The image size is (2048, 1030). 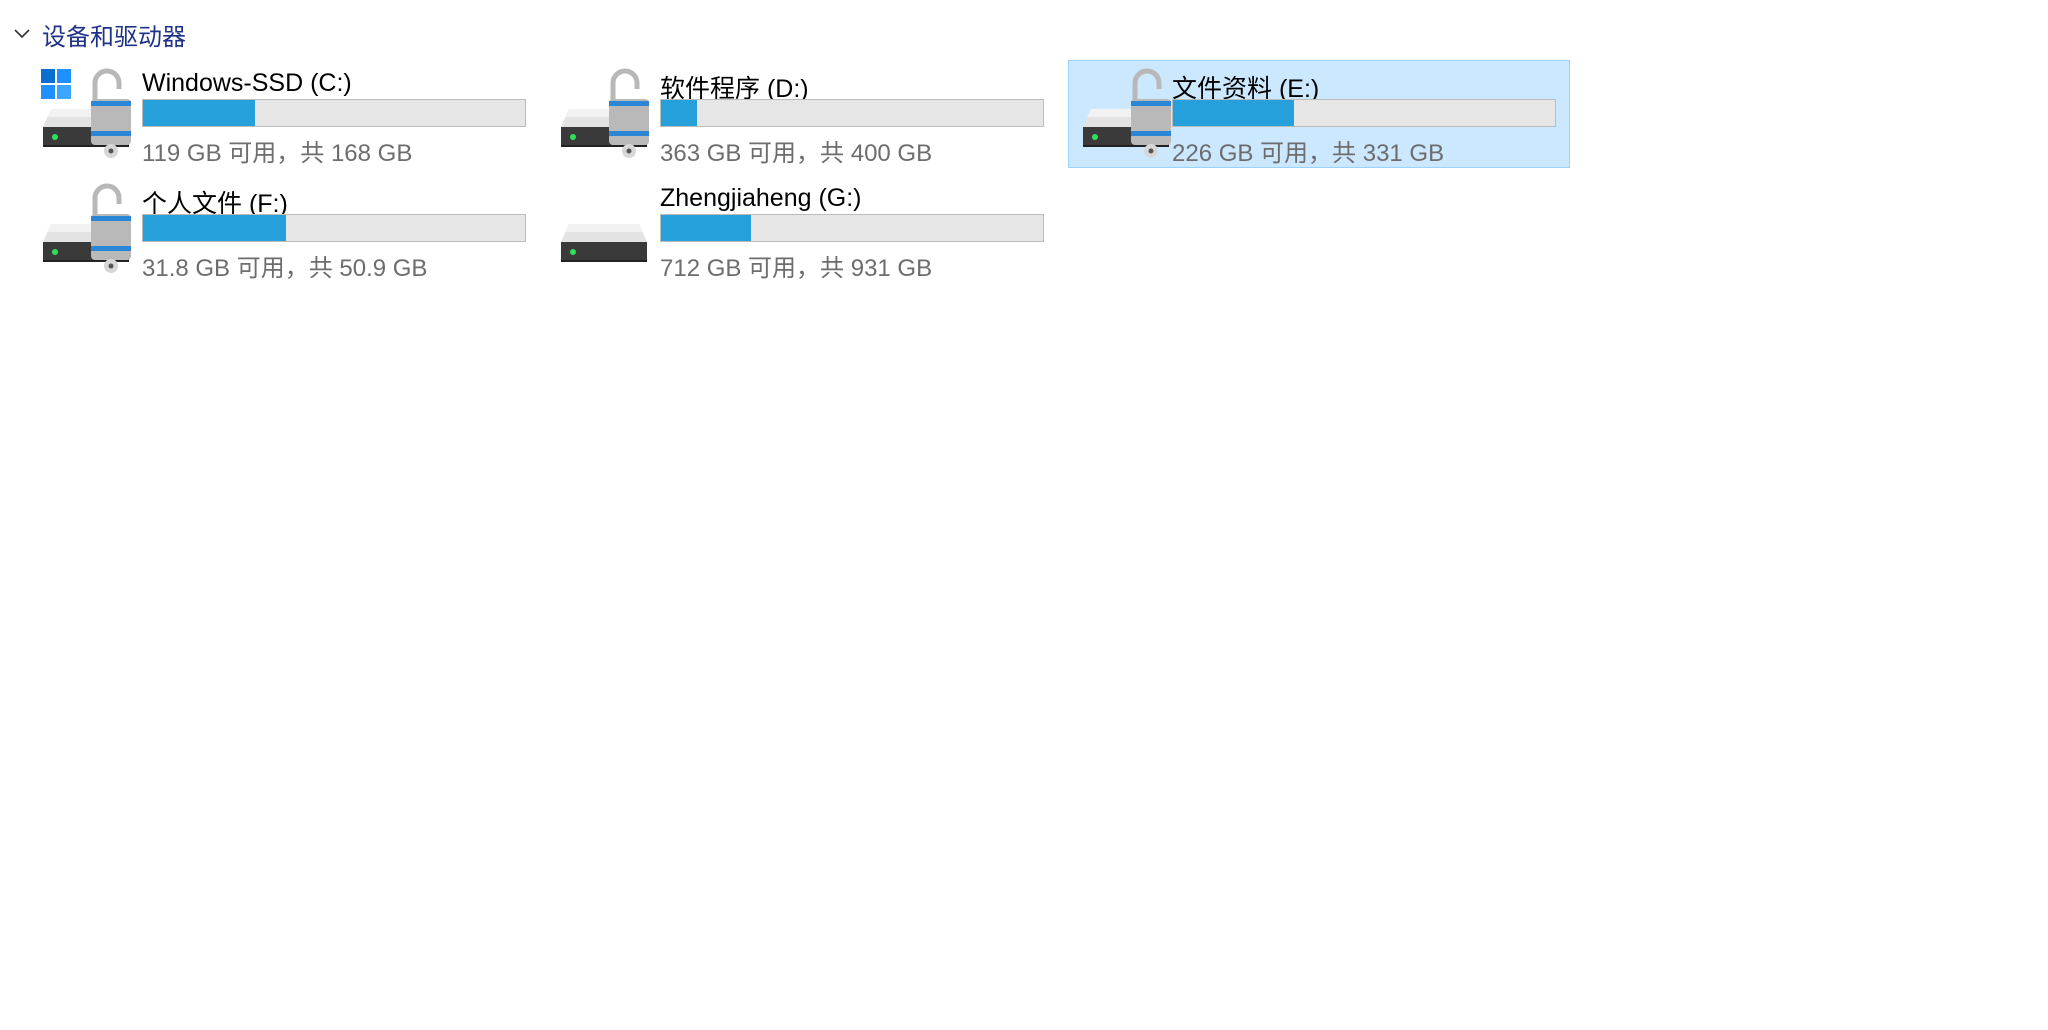 I want to click on drive-item-g: Zhengjiaheng (G:) 712 GB 可用，共 931 GB, so click(x=807, y=229).